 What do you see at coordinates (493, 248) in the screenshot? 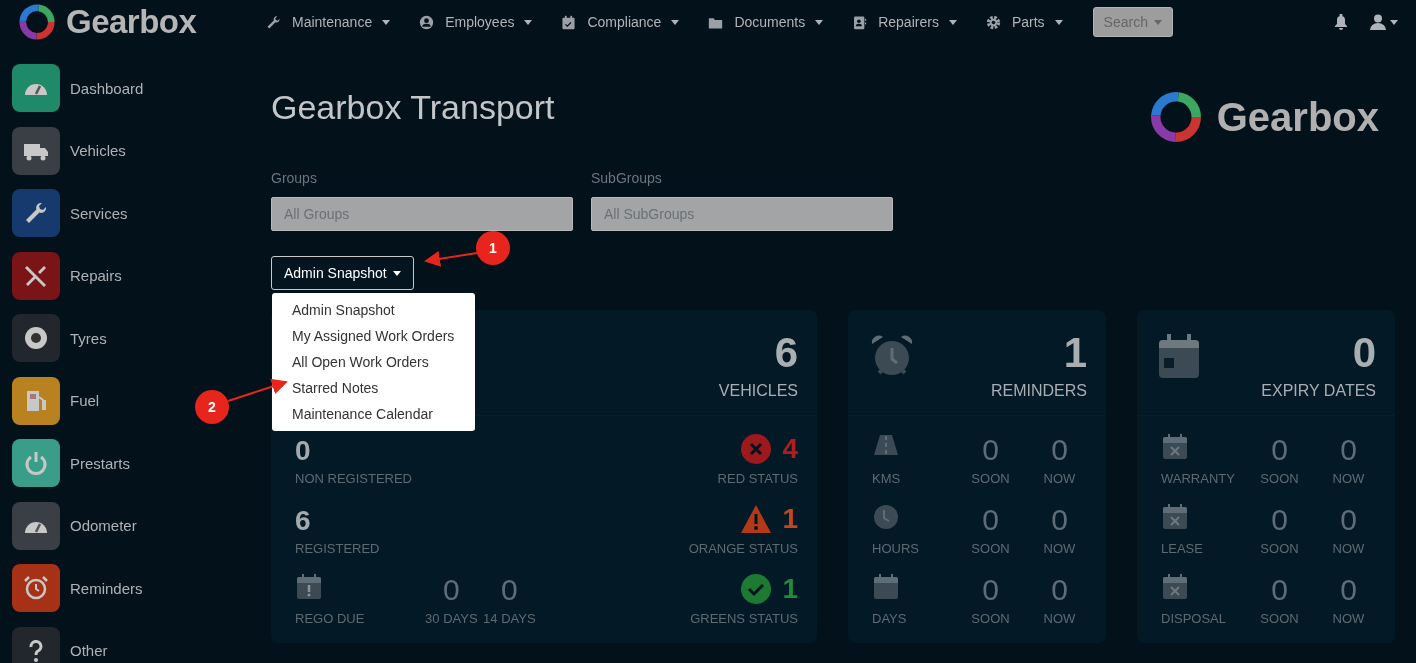
I see `callout-badge: 1` at bounding box center [493, 248].